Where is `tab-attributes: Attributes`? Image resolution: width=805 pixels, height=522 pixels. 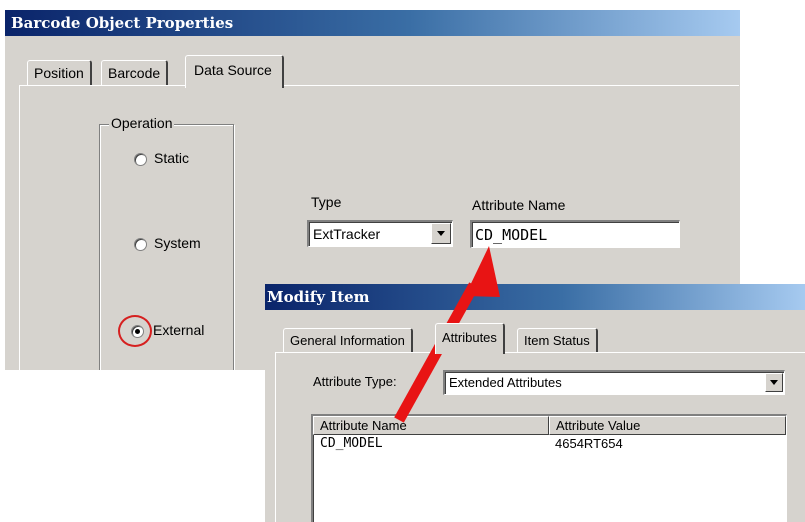
tab-attributes: Attributes is located at coordinates (470, 338).